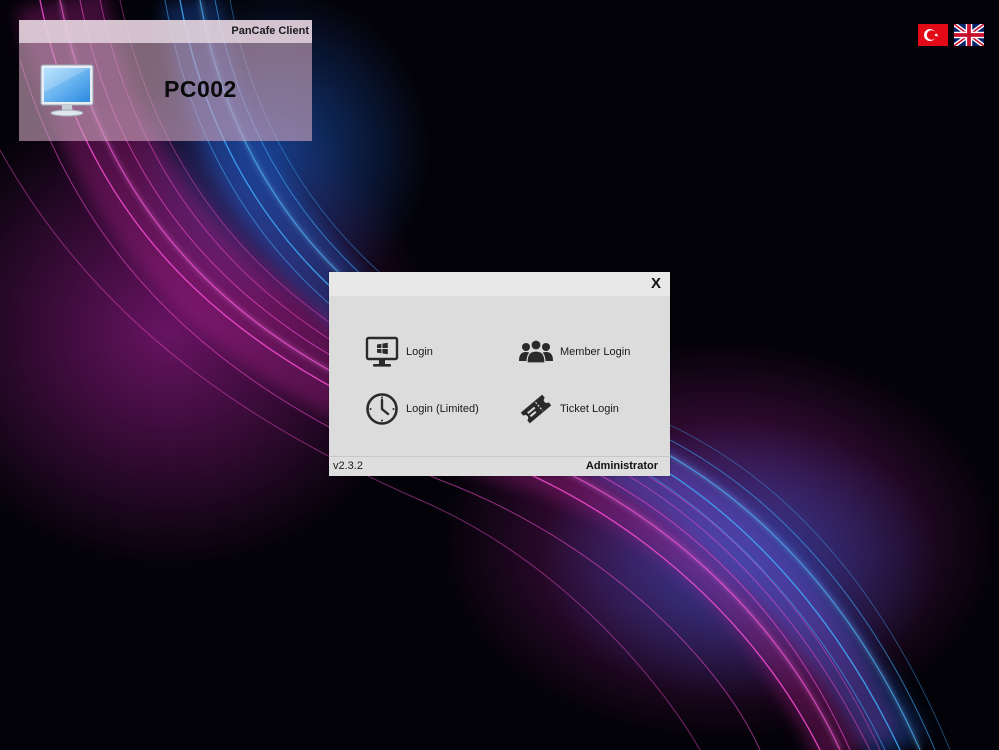 The width and height of the screenshot is (999, 750). I want to click on turkey-flag-icon, so click(933, 35).